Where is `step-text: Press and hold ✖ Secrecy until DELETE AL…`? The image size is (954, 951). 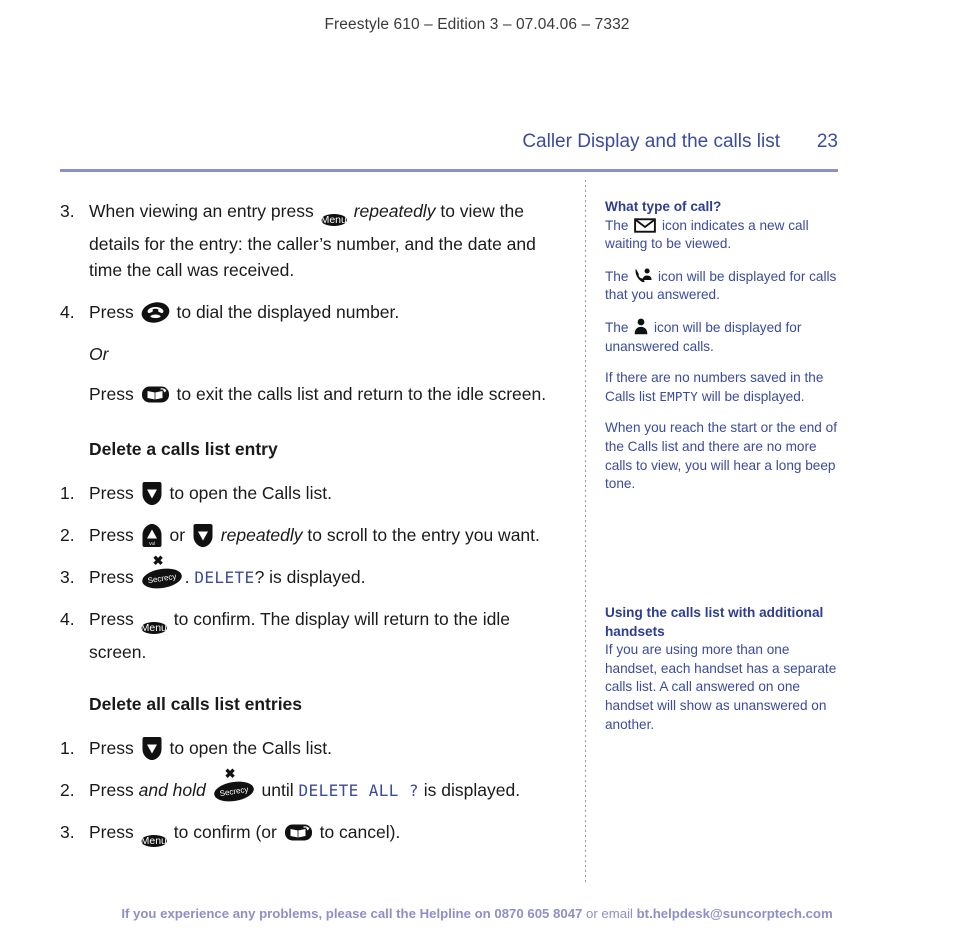 step-text: Press and hold ✖ Secrecy until DELETE AL… is located at coordinates (324, 785).